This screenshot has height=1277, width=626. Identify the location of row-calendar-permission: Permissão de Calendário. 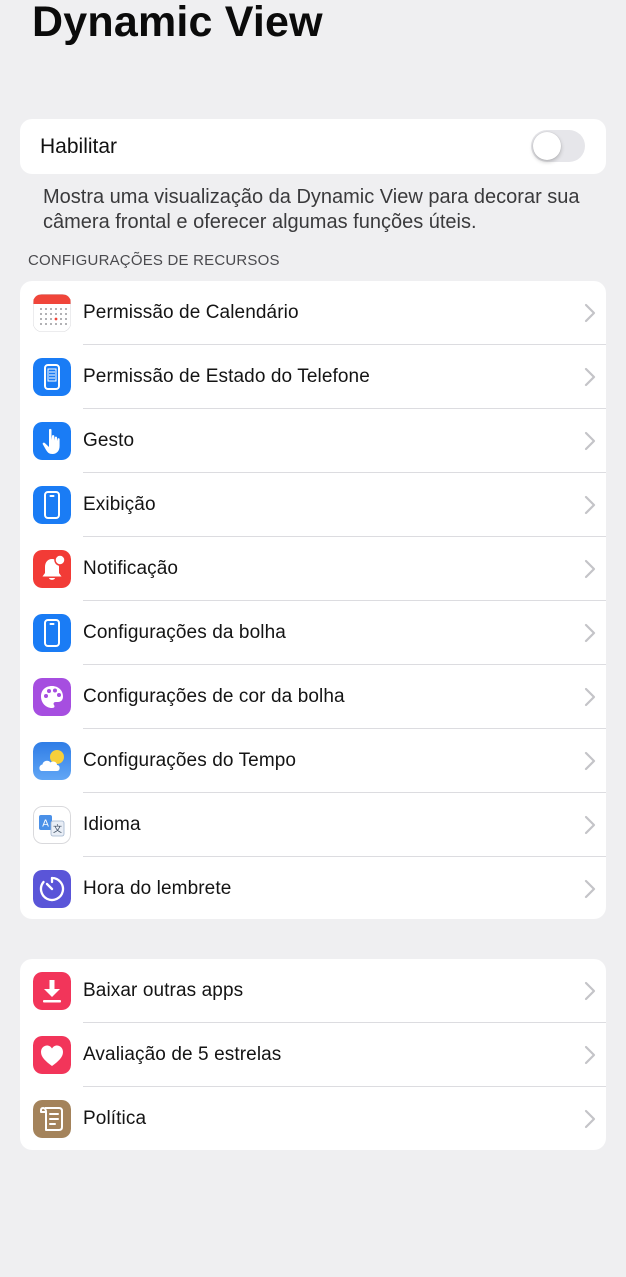
(313, 313).